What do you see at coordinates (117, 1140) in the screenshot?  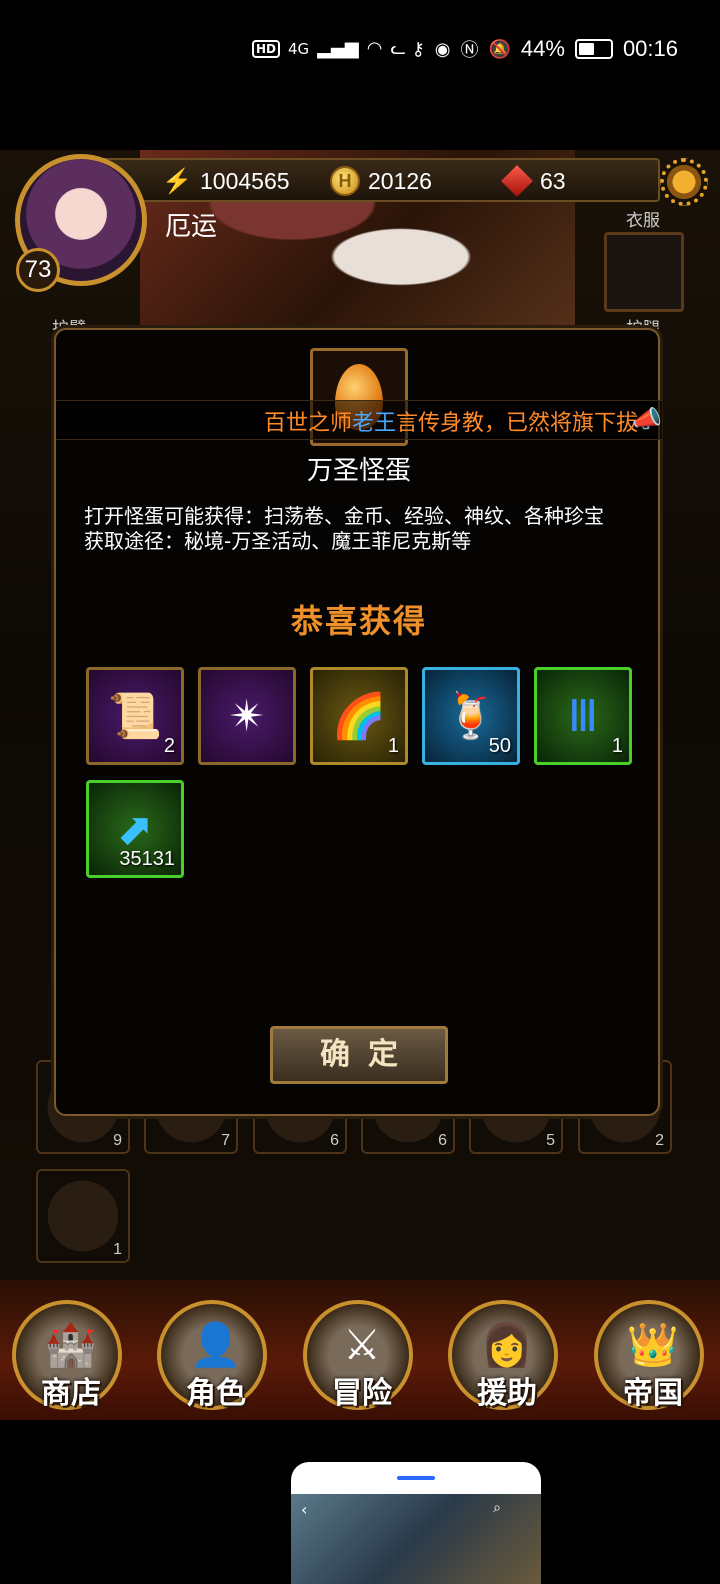 I see `slot-count: 9` at bounding box center [117, 1140].